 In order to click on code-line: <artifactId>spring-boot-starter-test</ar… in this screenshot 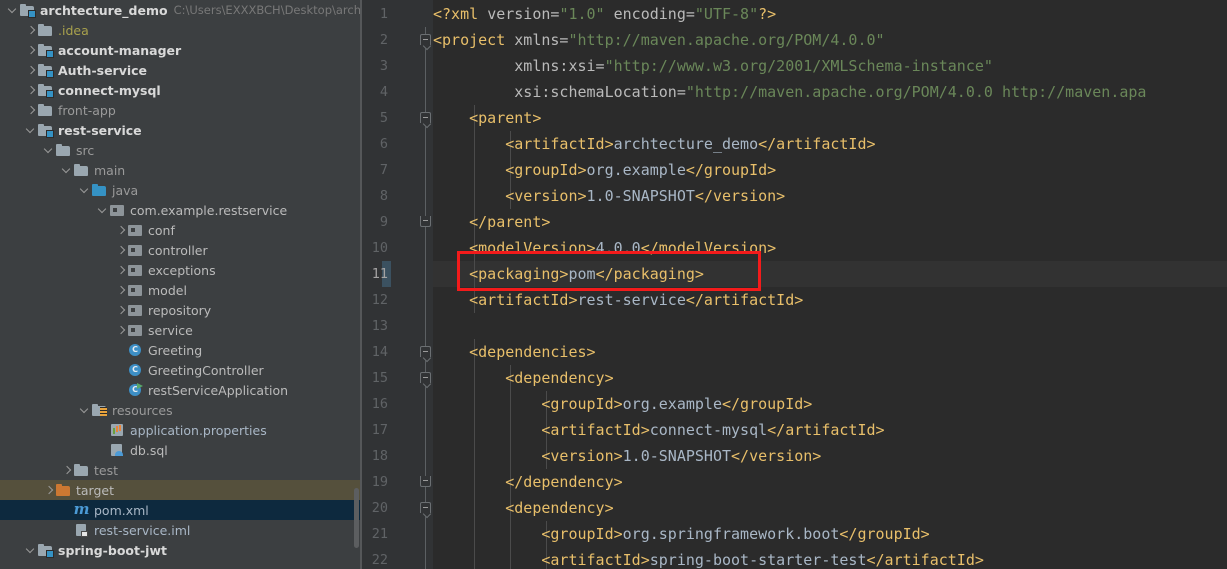, I will do `click(708, 558)`.